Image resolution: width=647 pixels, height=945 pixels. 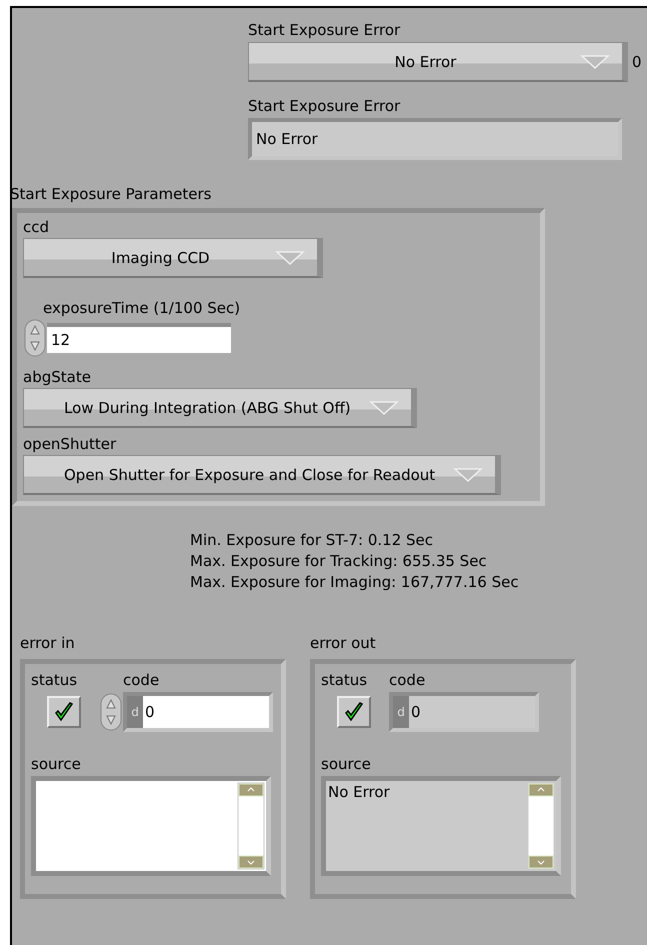 I want to click on field-label: ccd, so click(x=36, y=227).